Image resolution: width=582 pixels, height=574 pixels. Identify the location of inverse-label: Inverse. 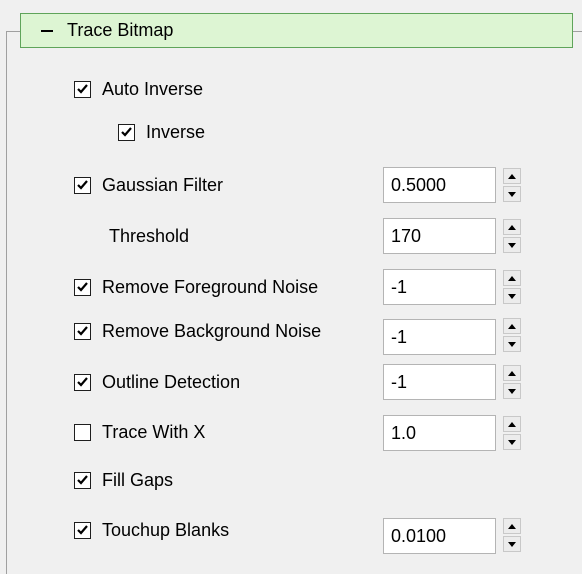
(176, 132).